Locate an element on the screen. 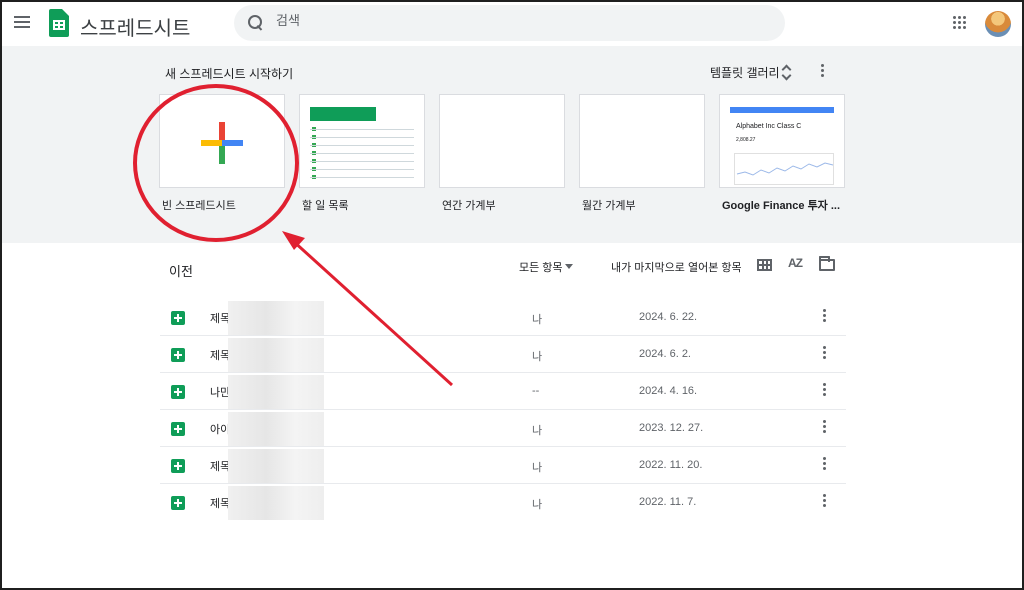 Image resolution: width=1024 pixels, height=590 pixels. search-input is located at coordinates (516, 20).